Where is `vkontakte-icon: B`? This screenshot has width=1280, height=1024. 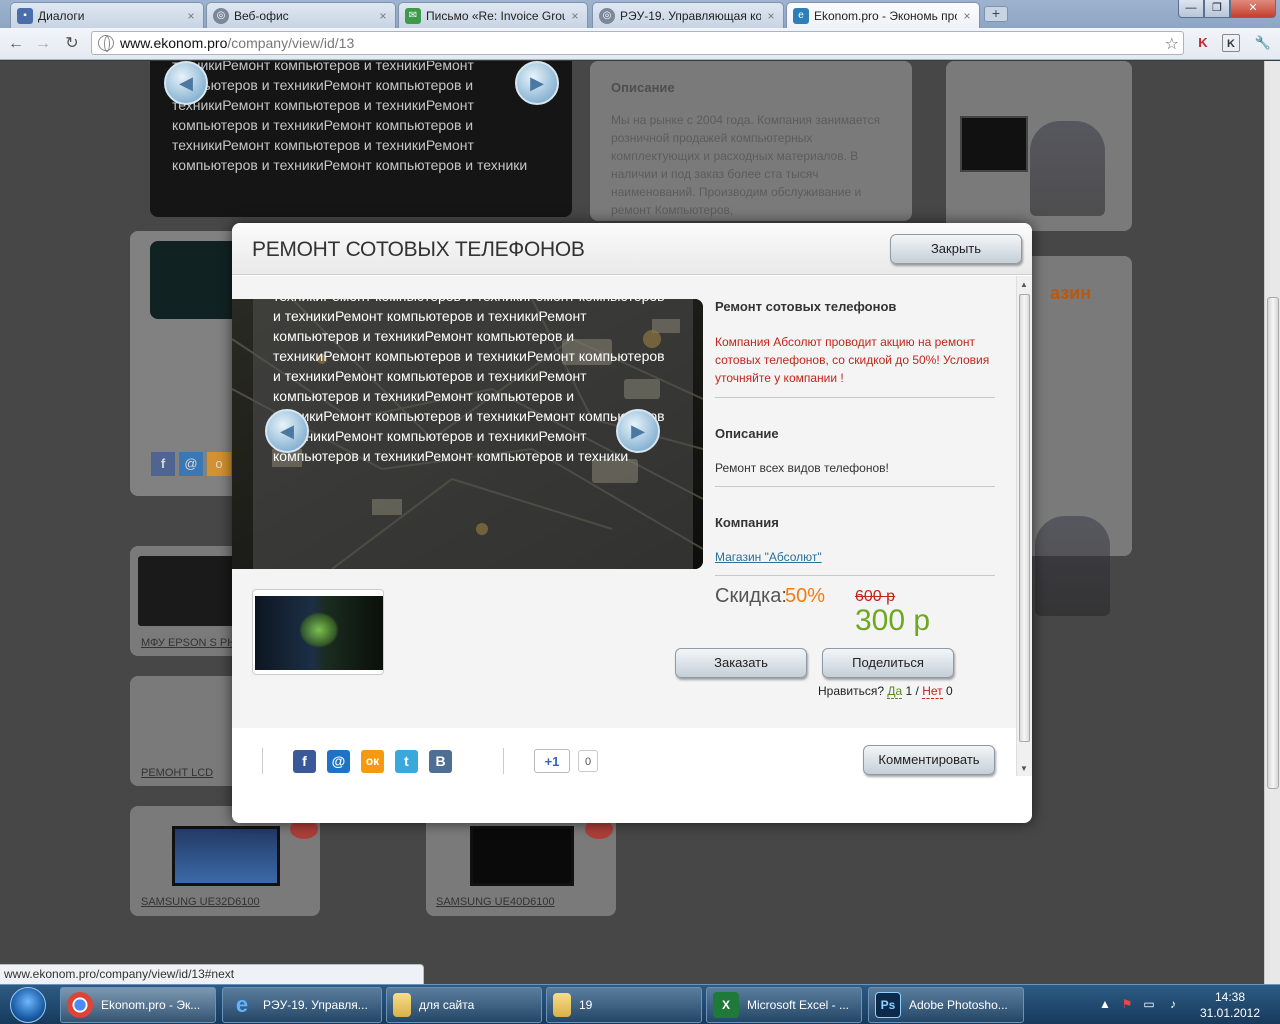 vkontakte-icon: B is located at coordinates (440, 761).